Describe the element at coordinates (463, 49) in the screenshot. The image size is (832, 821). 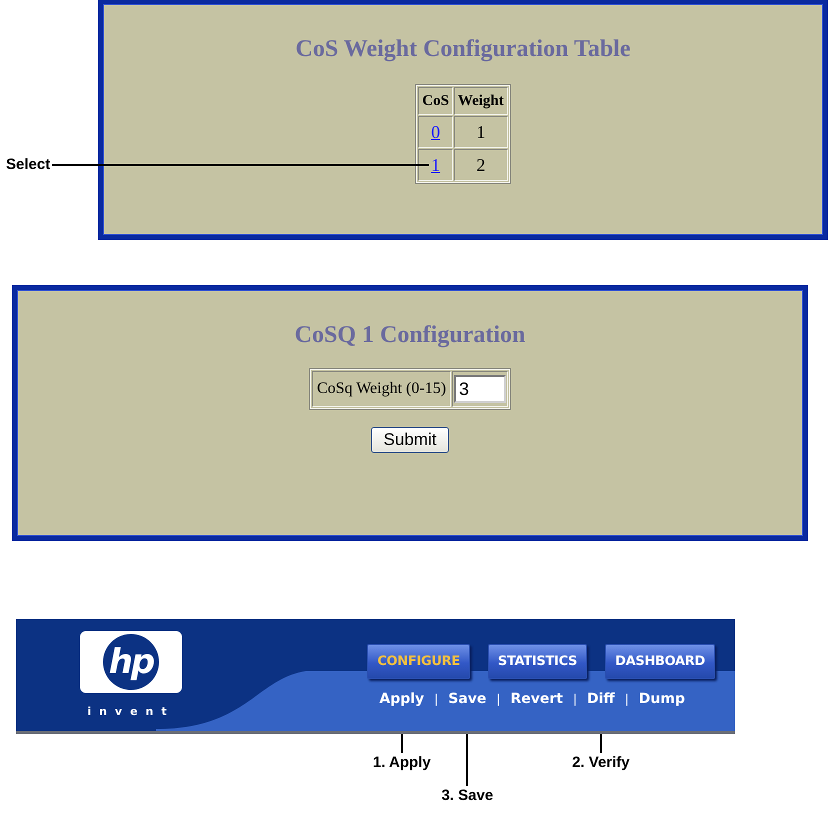
I see `panel-title: CoS Weight Configuration Table` at that location.